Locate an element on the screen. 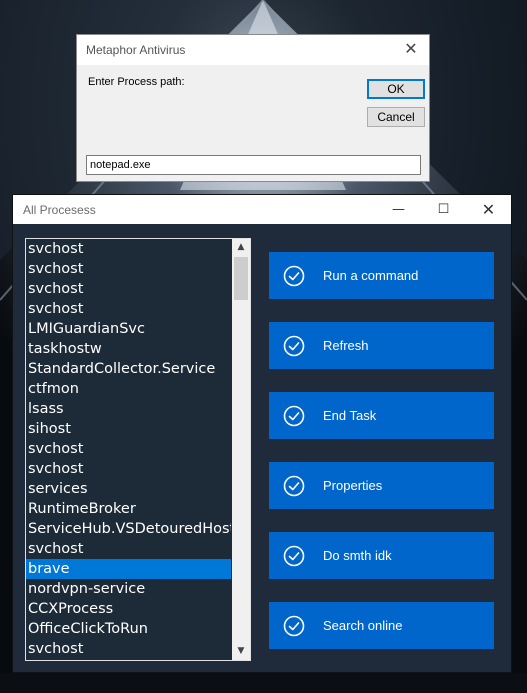  process-path-input is located at coordinates (253, 165).